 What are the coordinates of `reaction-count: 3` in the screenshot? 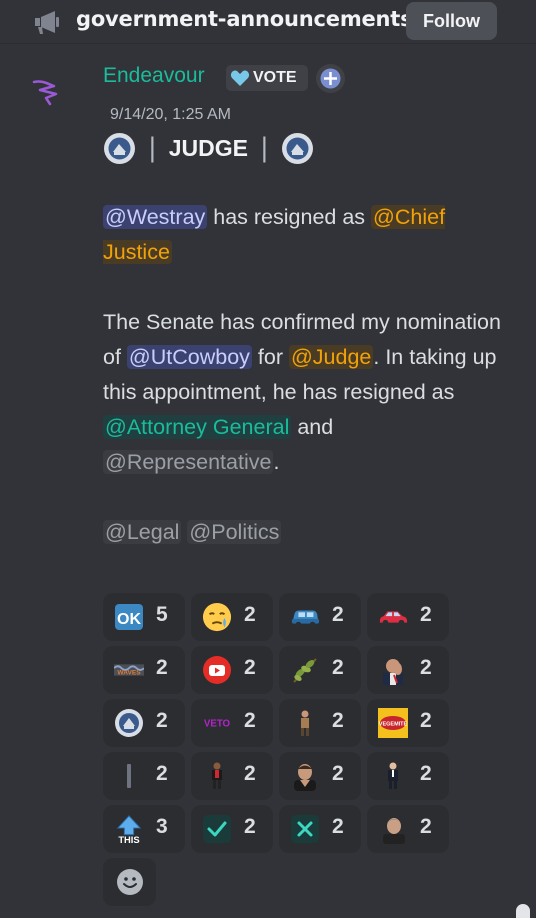 It's located at (162, 826).